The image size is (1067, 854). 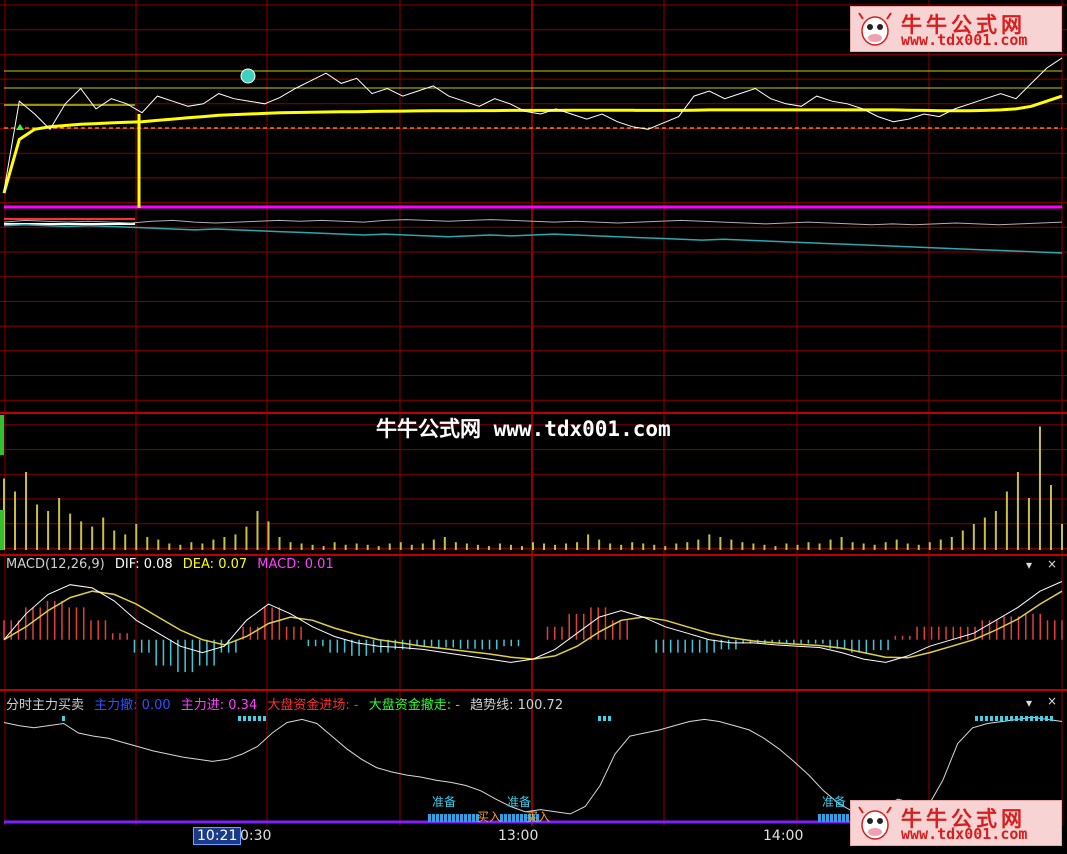 What do you see at coordinates (55, 564) in the screenshot?
I see `macd-title: MACD(12,26,9)` at bounding box center [55, 564].